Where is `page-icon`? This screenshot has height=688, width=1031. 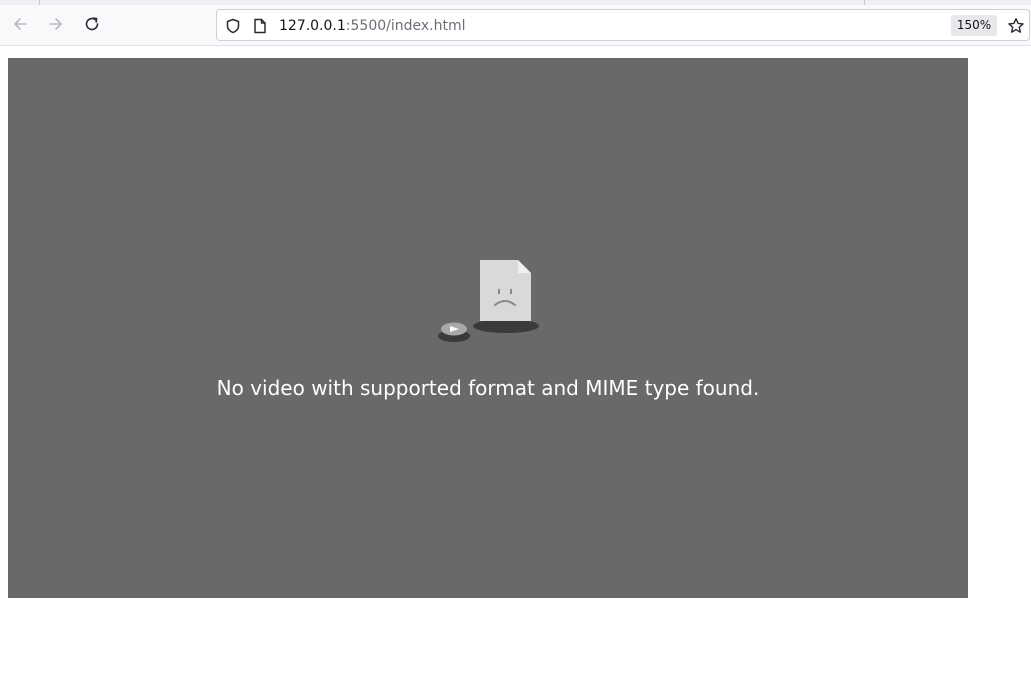 page-icon is located at coordinates (260, 26).